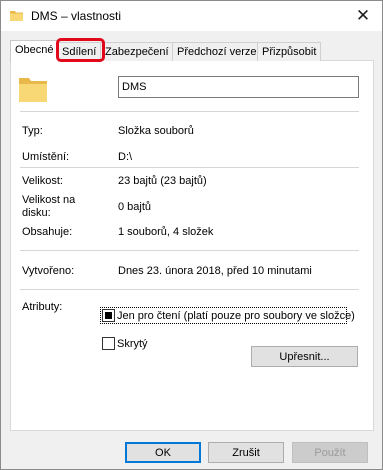 The height and width of the screenshot is (470, 383). Describe the element at coordinates (137, 51) in the screenshot. I see `tab-security: Zabezpečení` at that location.